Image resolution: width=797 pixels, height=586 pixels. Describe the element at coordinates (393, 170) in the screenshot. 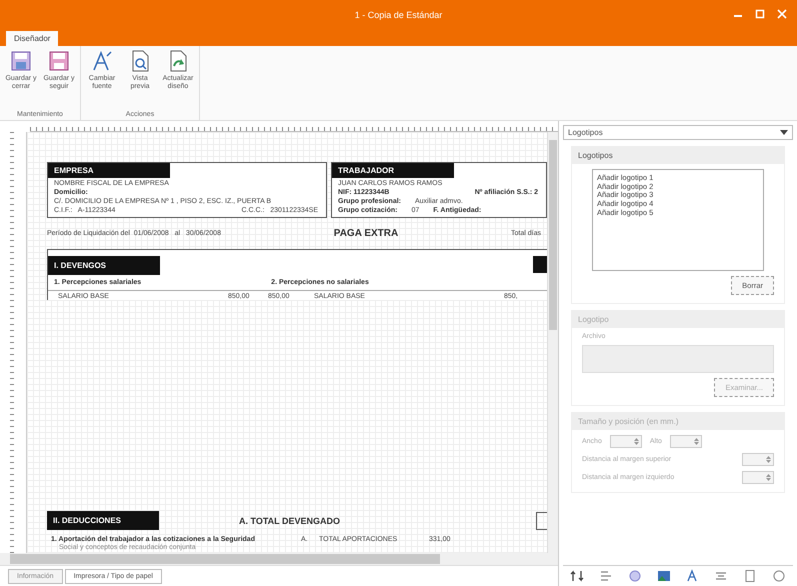

I see `section-heading: TRABAJADOR` at that location.